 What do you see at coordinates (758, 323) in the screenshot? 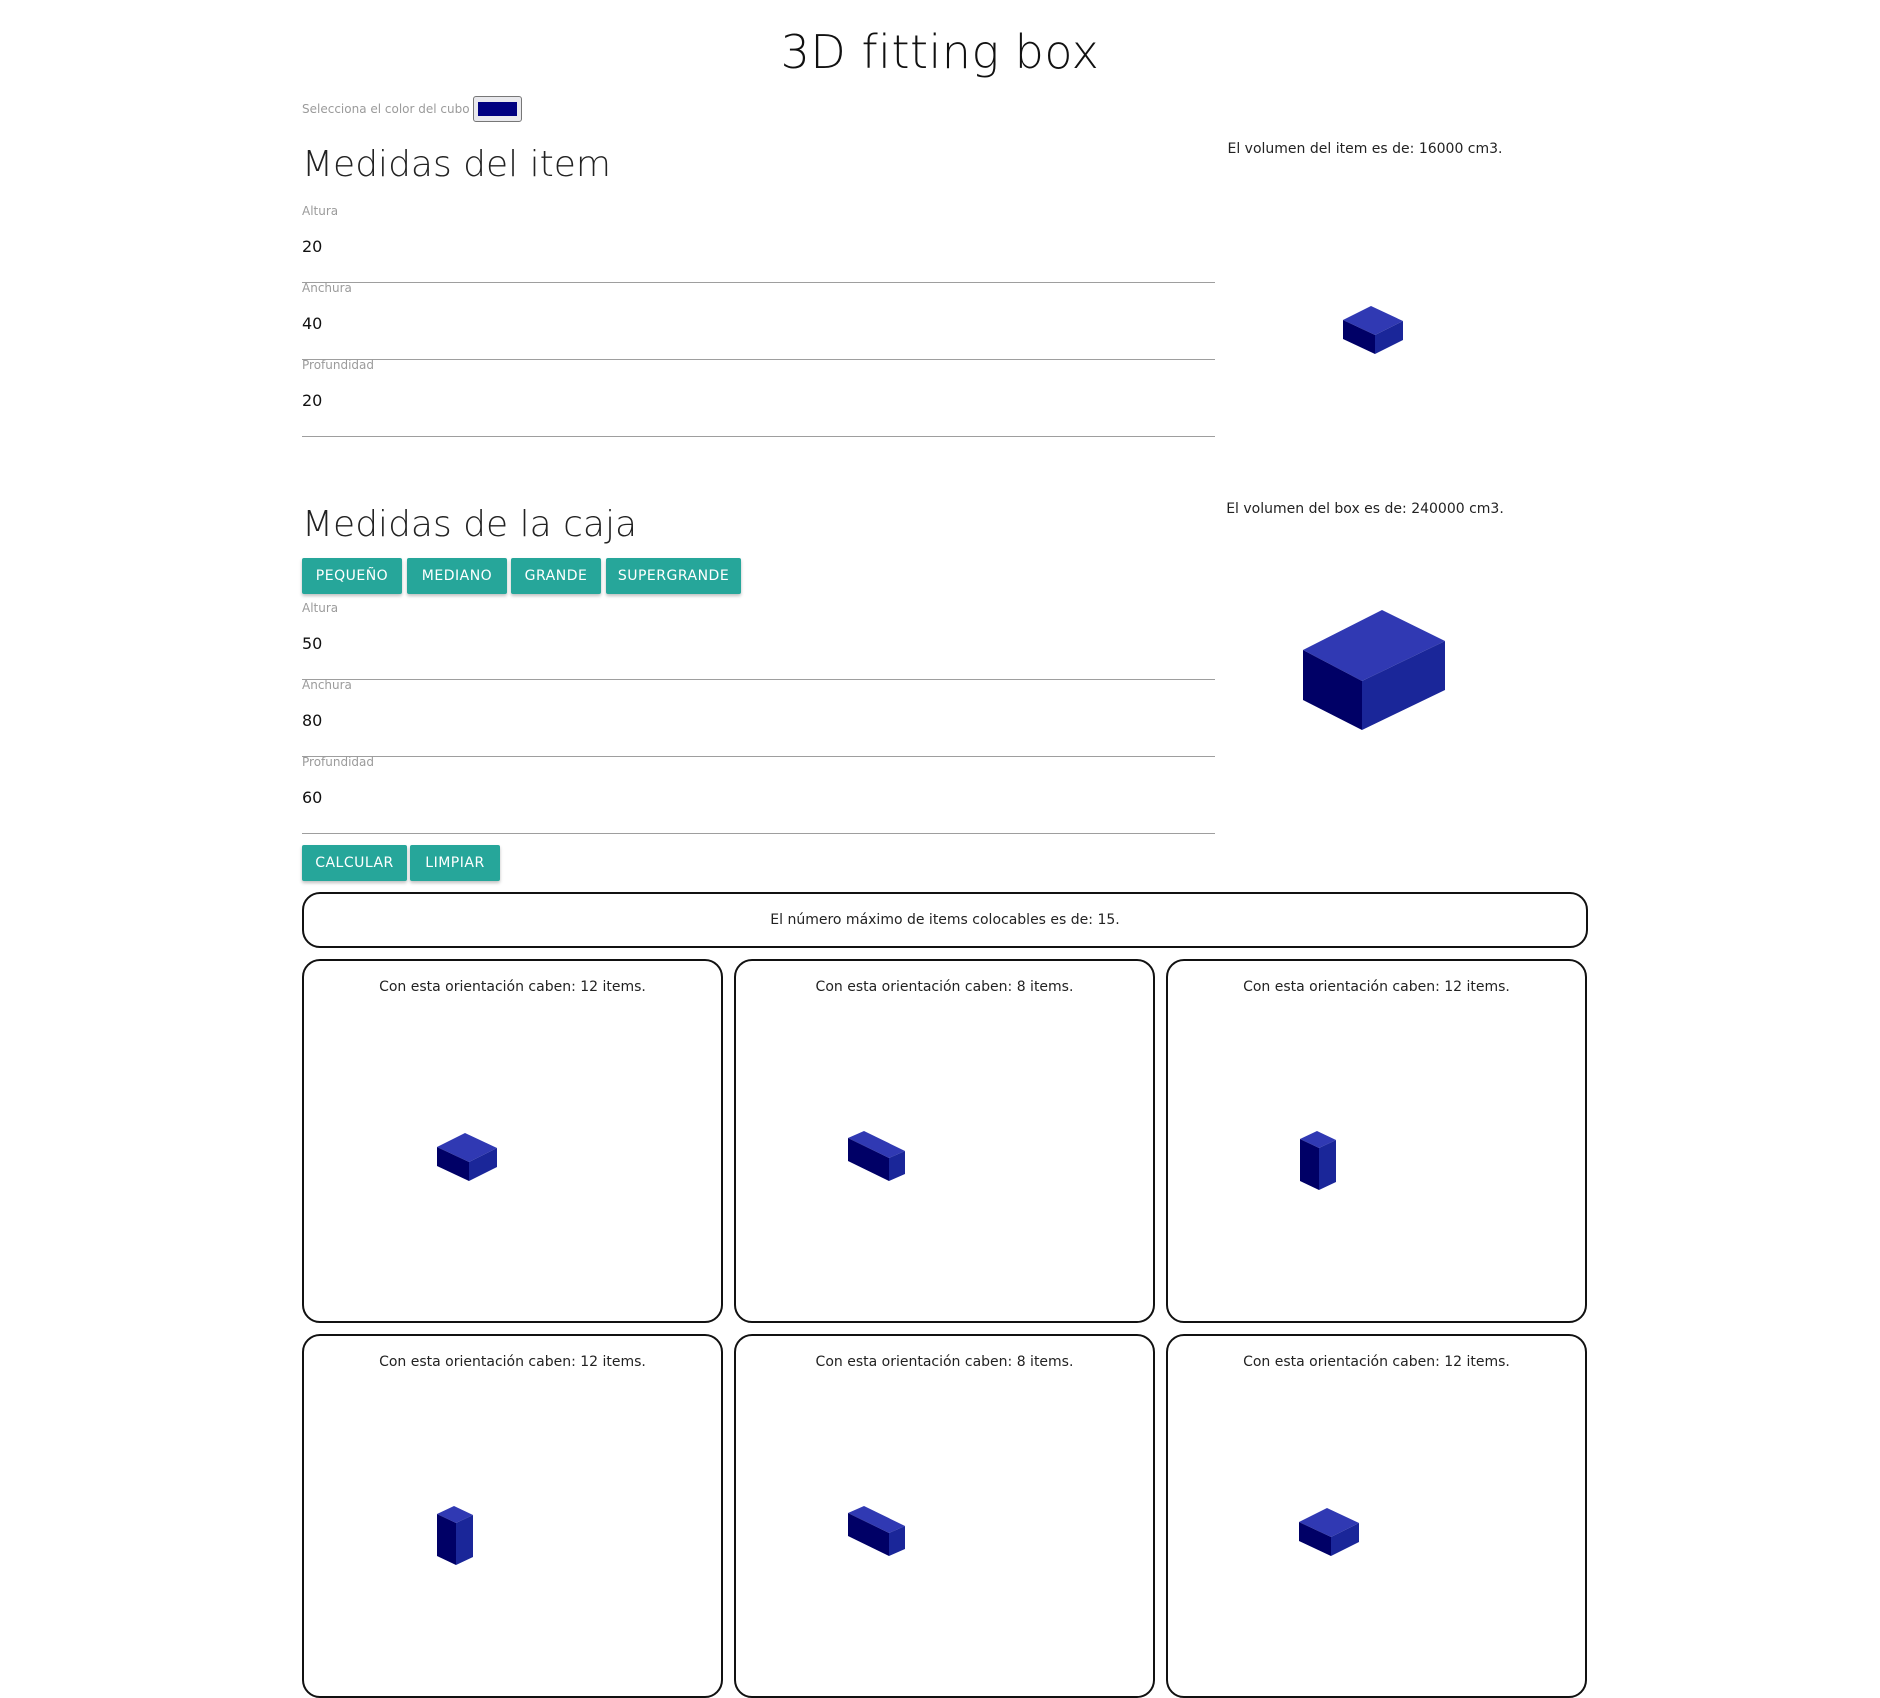
I see `item-width-input` at bounding box center [758, 323].